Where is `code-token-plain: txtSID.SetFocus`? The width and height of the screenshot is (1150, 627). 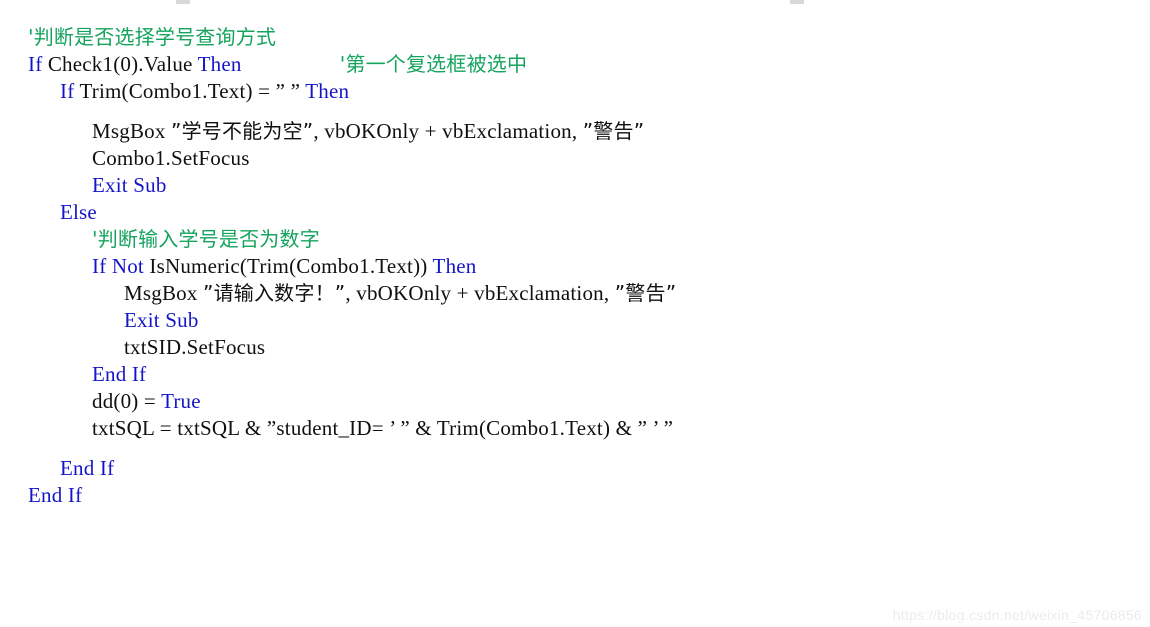 code-token-plain: txtSID.SetFocus is located at coordinates (195, 347).